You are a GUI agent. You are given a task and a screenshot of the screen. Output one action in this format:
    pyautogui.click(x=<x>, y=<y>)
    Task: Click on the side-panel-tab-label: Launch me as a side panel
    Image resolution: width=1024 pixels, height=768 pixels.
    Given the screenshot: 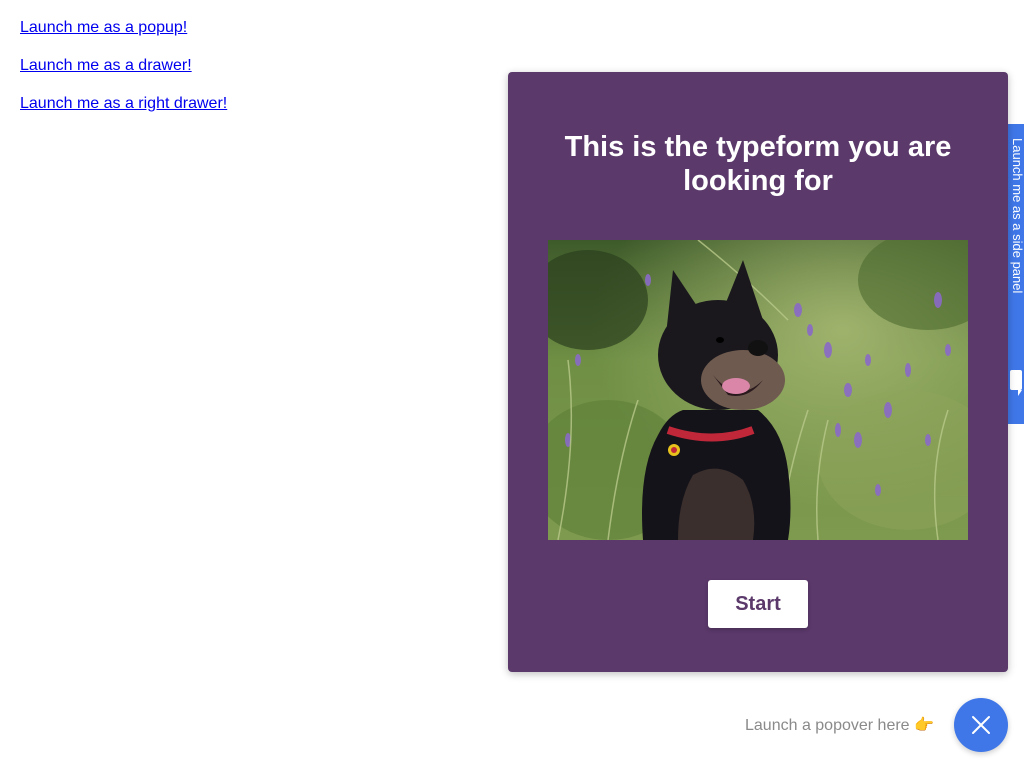 What is the action you would take?
    pyautogui.click(x=1017, y=216)
    